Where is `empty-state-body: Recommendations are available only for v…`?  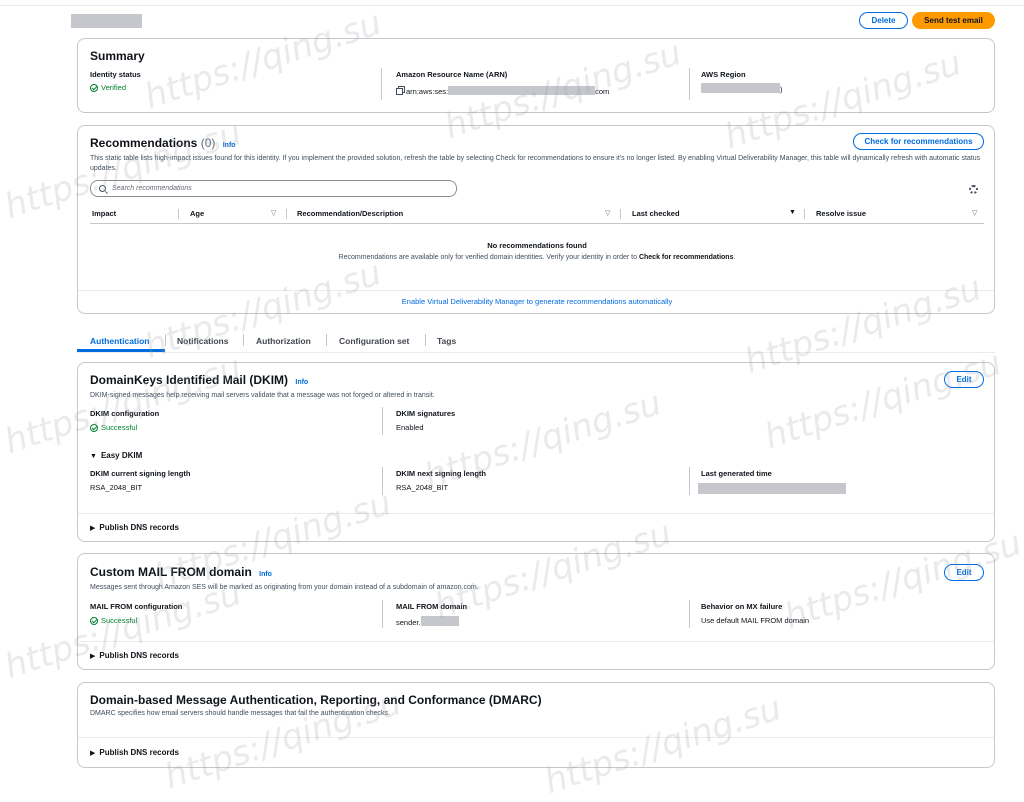
empty-state-body: Recommendations are available only for v… is located at coordinates (487, 257).